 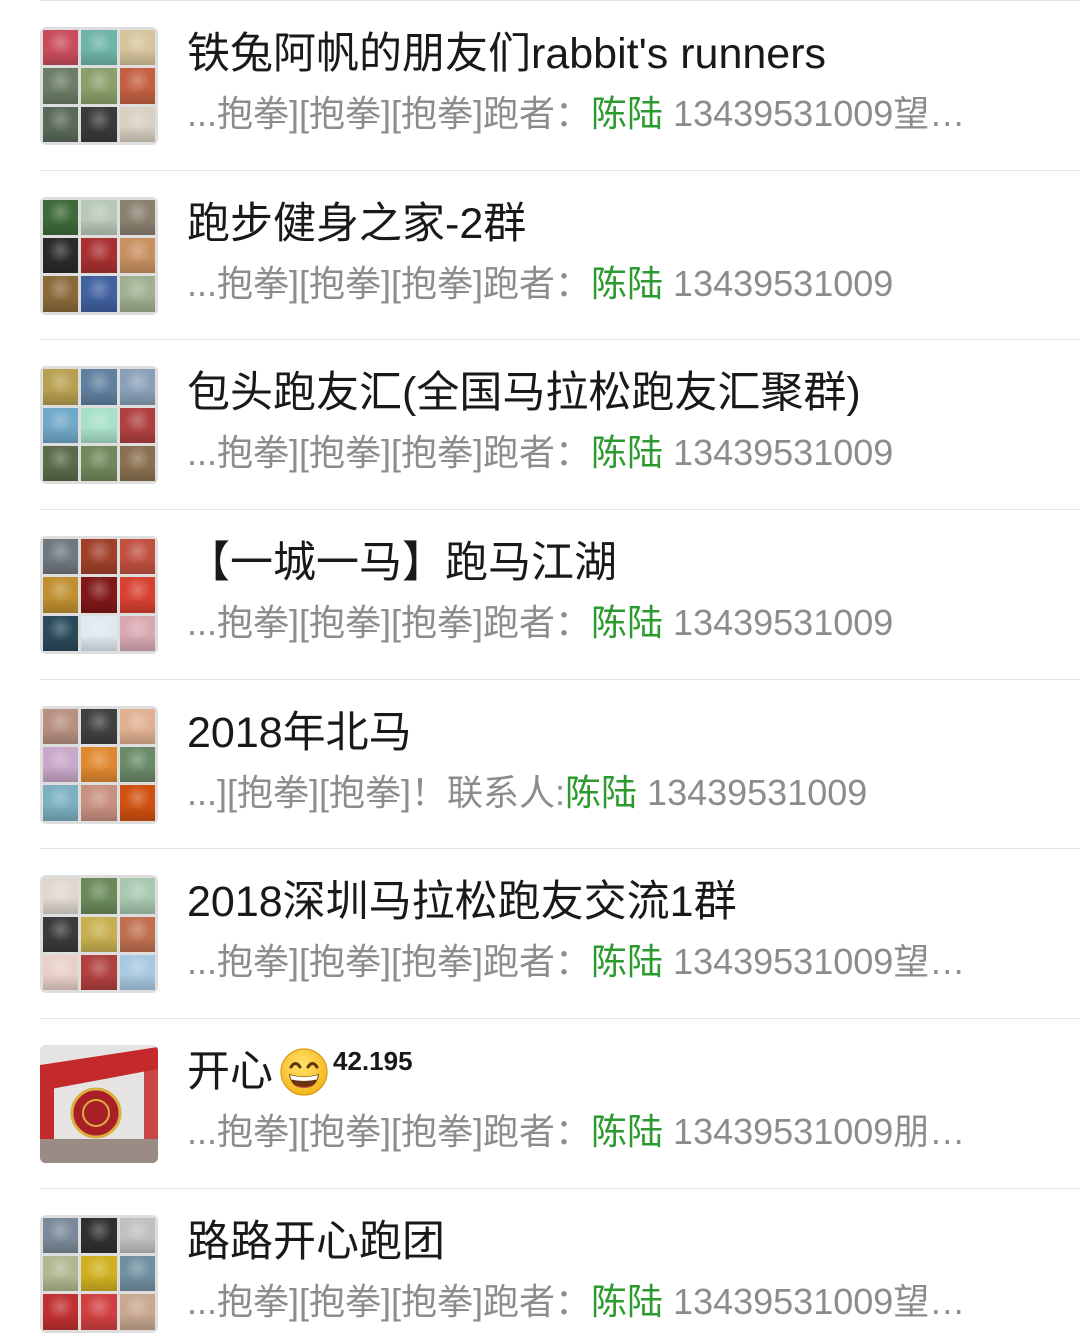 What do you see at coordinates (96, 1113) in the screenshot?
I see `emblem` at bounding box center [96, 1113].